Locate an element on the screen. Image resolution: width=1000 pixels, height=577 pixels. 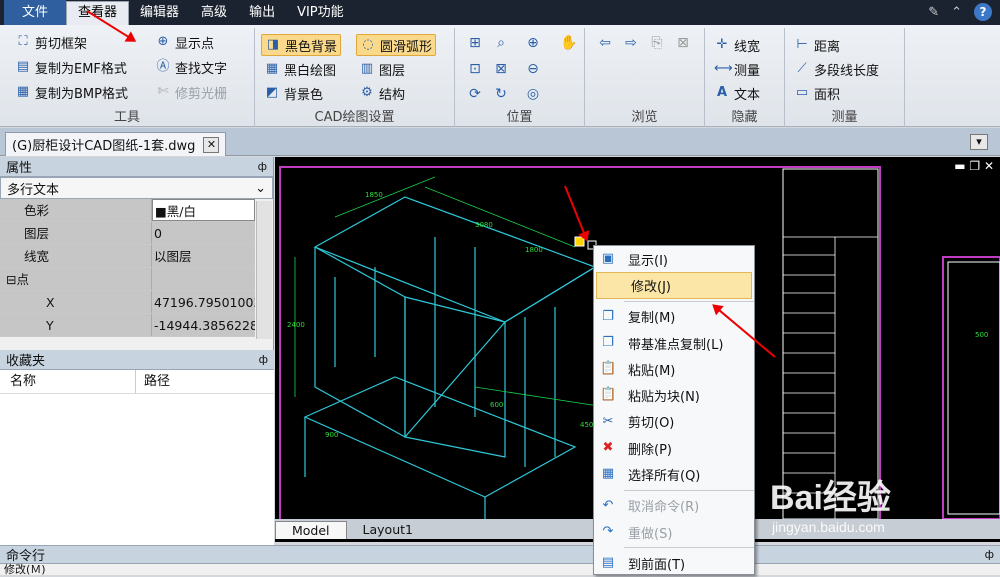
document-tab: (G)厨柜设计CAD图纸-1套.dwg ✕ is located at coordinates (116, 144).